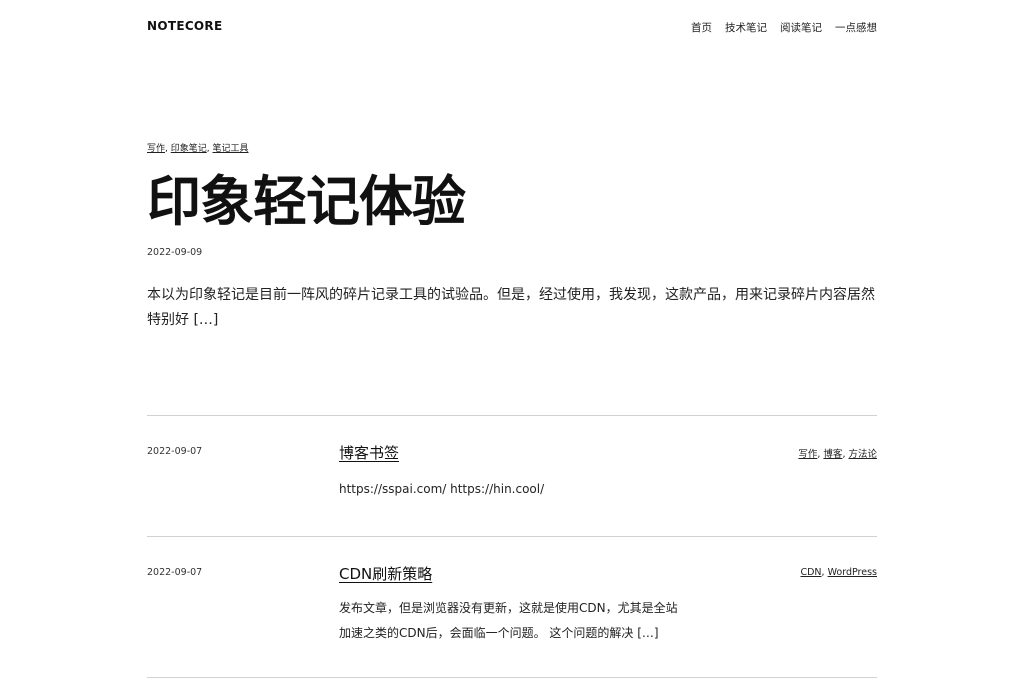 The width and height of the screenshot is (1024, 683). Describe the element at coordinates (306, 202) in the screenshot. I see `featured-post-title: 印象轻记体验` at that location.